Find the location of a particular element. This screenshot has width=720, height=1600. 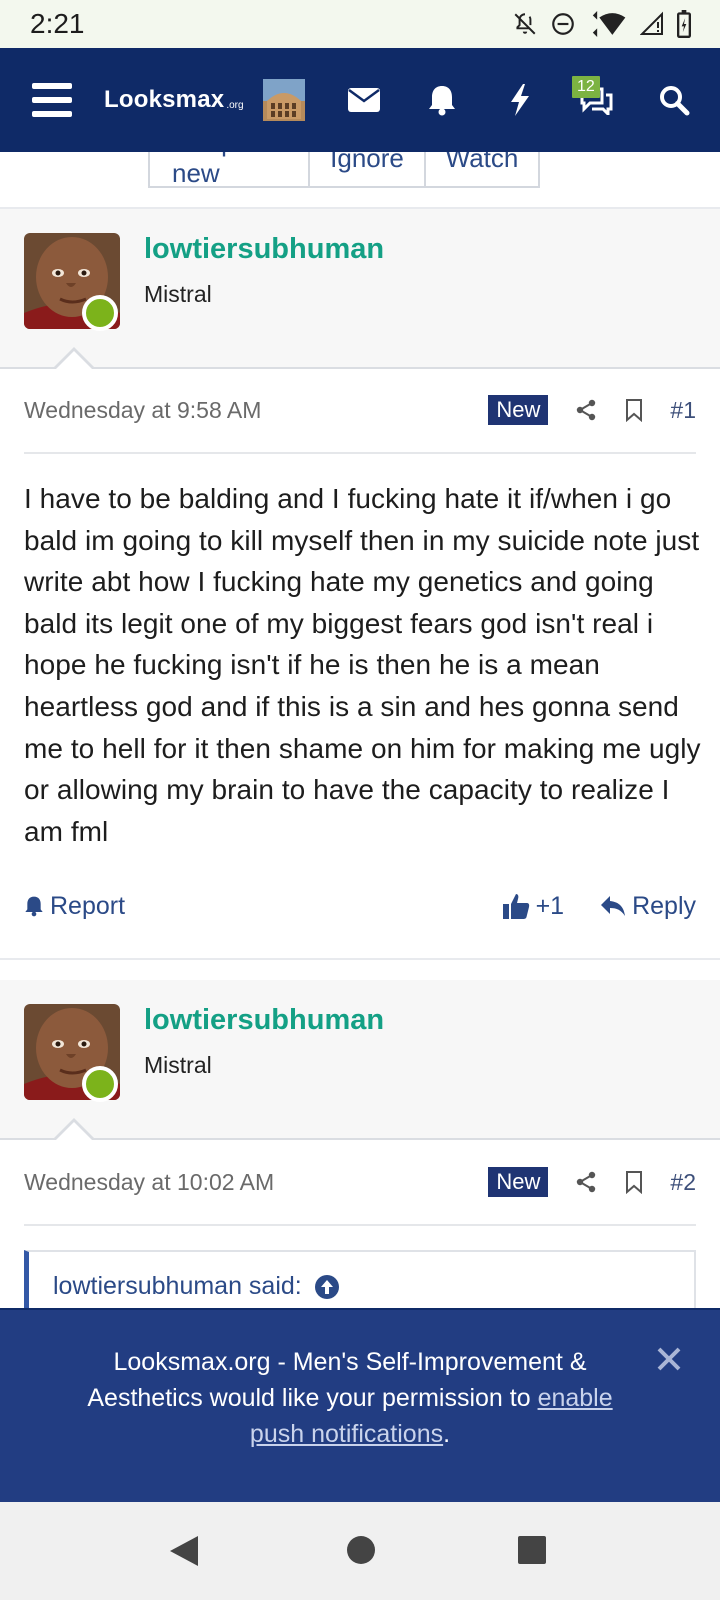

dnd-icon is located at coordinates (563, 24).